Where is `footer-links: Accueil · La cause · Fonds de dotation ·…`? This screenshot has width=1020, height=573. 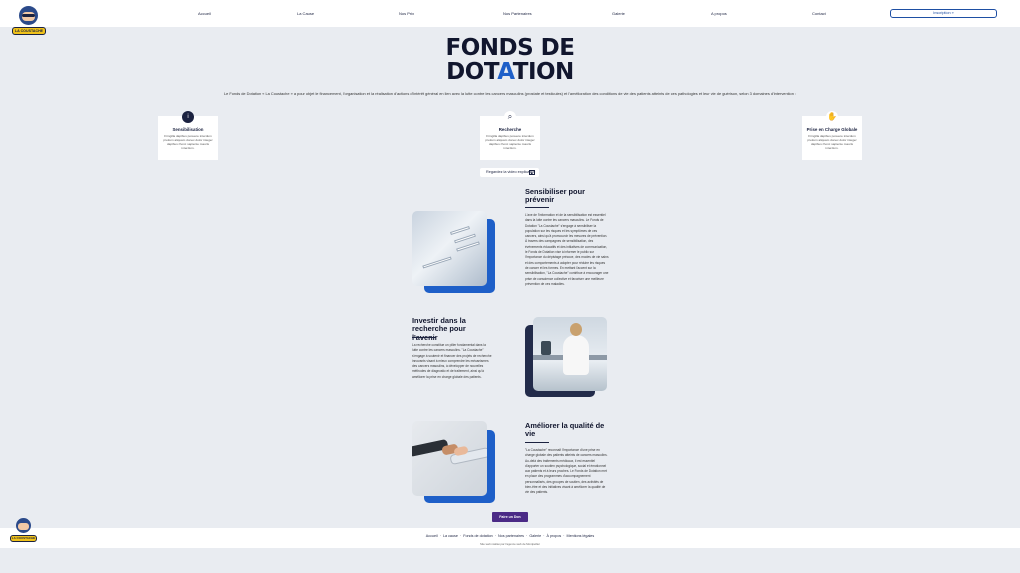 footer-links: Accueil · La cause · Fonds de dotation ·… is located at coordinates (510, 536).